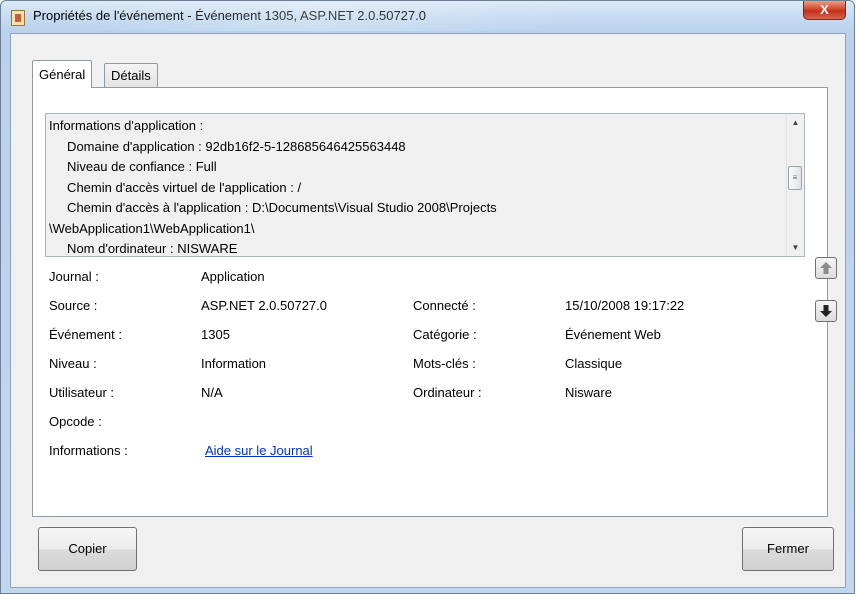 The width and height of the screenshot is (856, 594). I want to click on scroll-down-arrow-icon: ▼, so click(795, 247).